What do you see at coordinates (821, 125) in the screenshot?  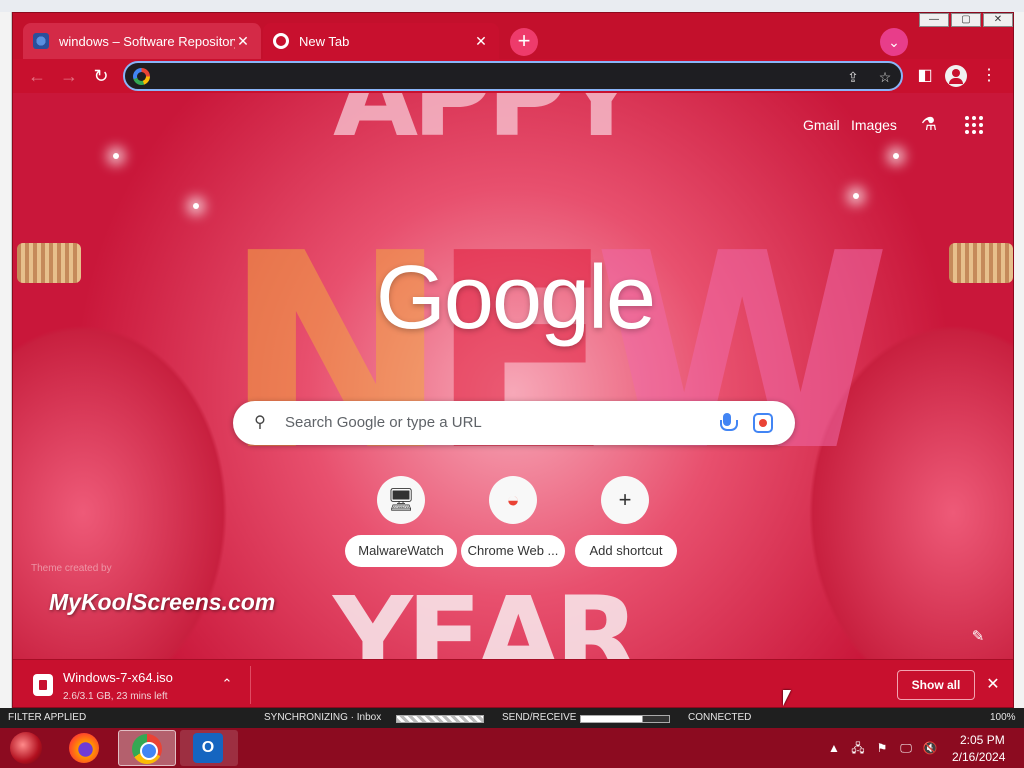 I see `gmail-link: Gmail` at bounding box center [821, 125].